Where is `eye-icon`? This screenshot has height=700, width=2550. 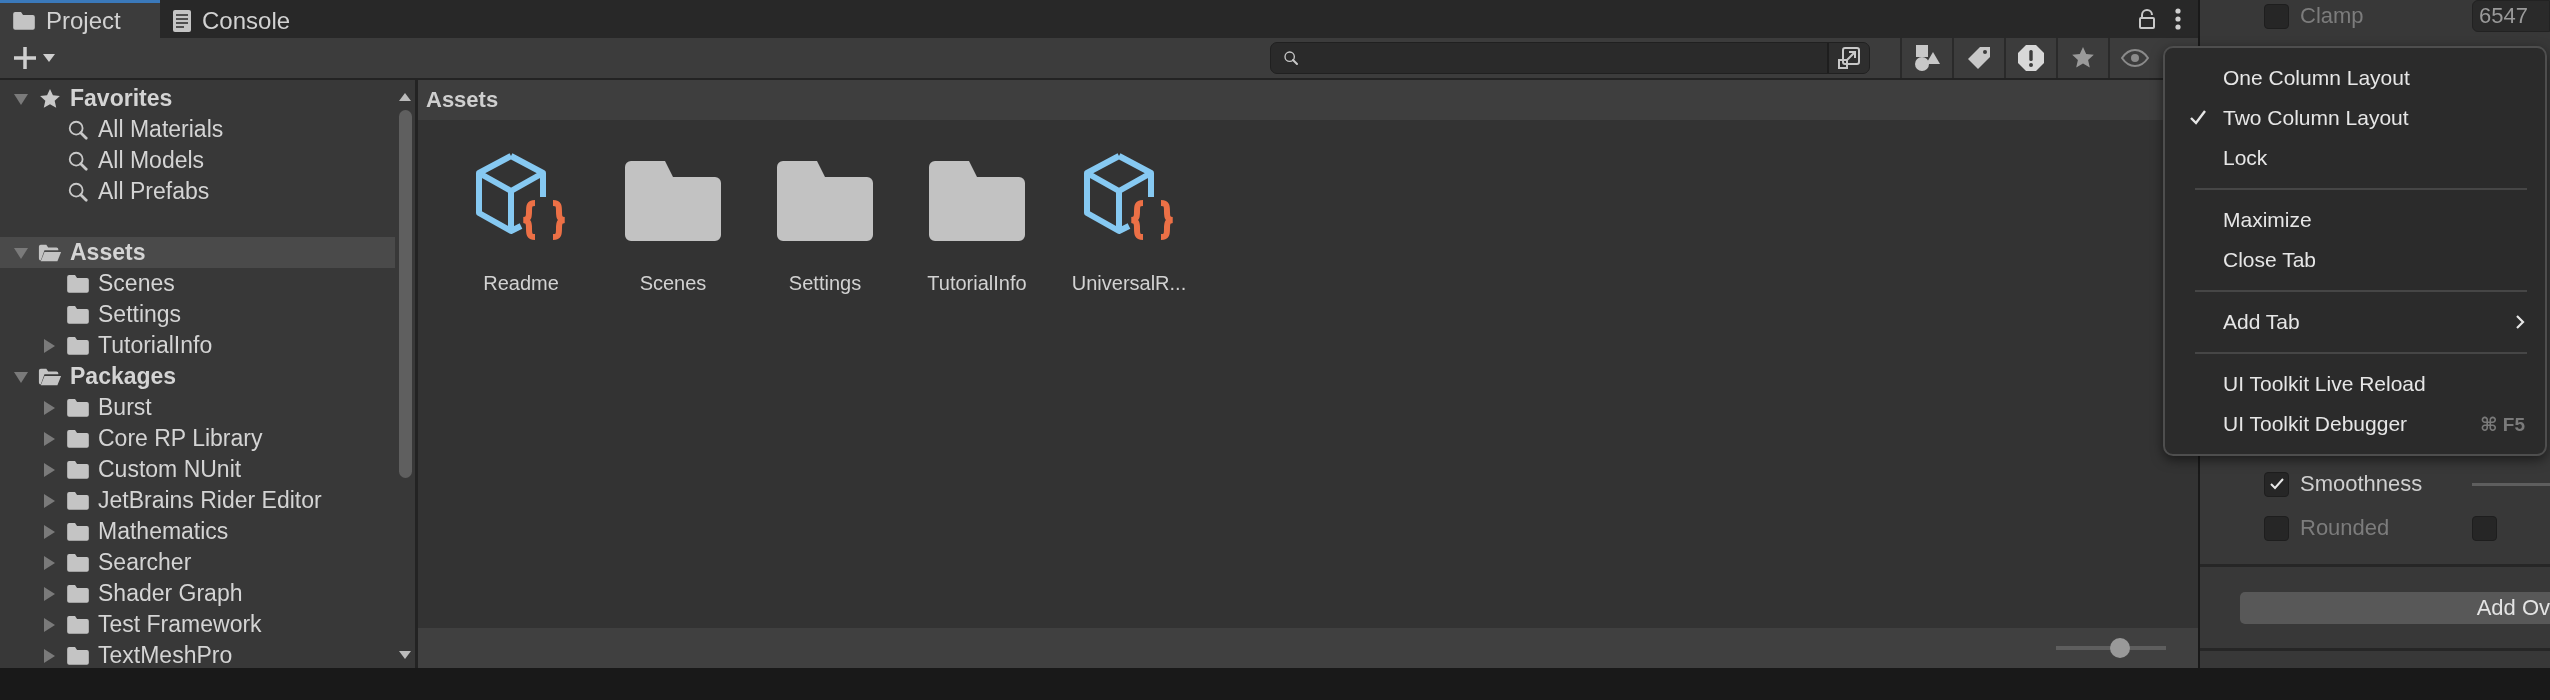
eye-icon is located at coordinates (2135, 58).